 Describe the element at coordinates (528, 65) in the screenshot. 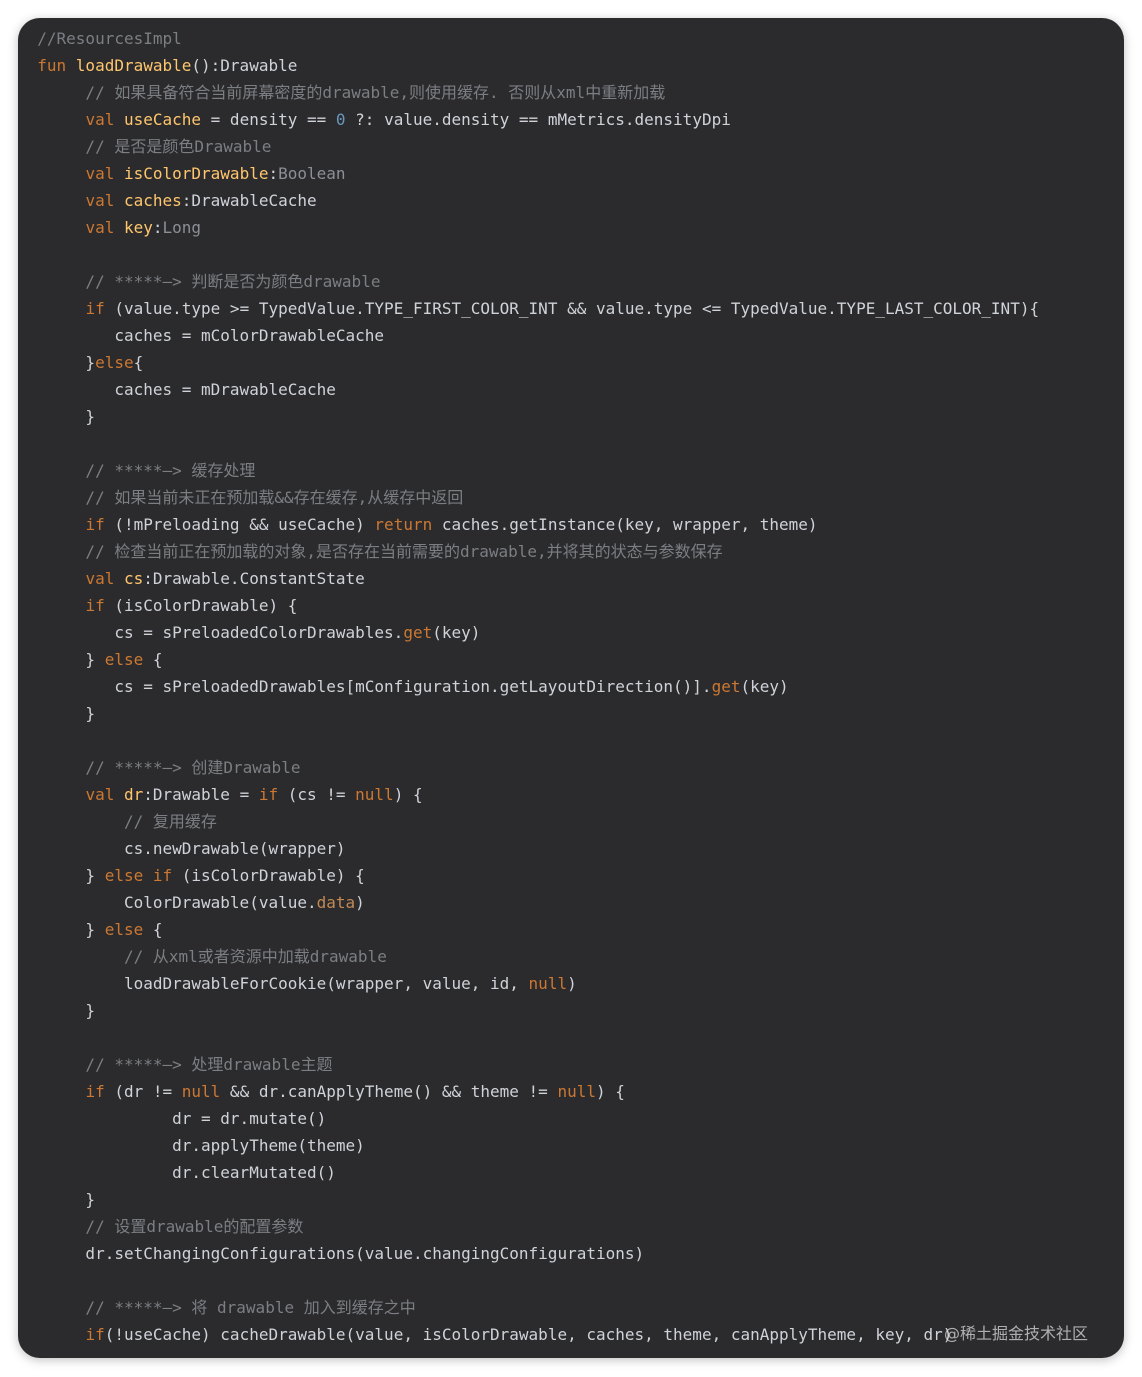

I see `code-line: fun loadDrawable():Drawable` at that location.